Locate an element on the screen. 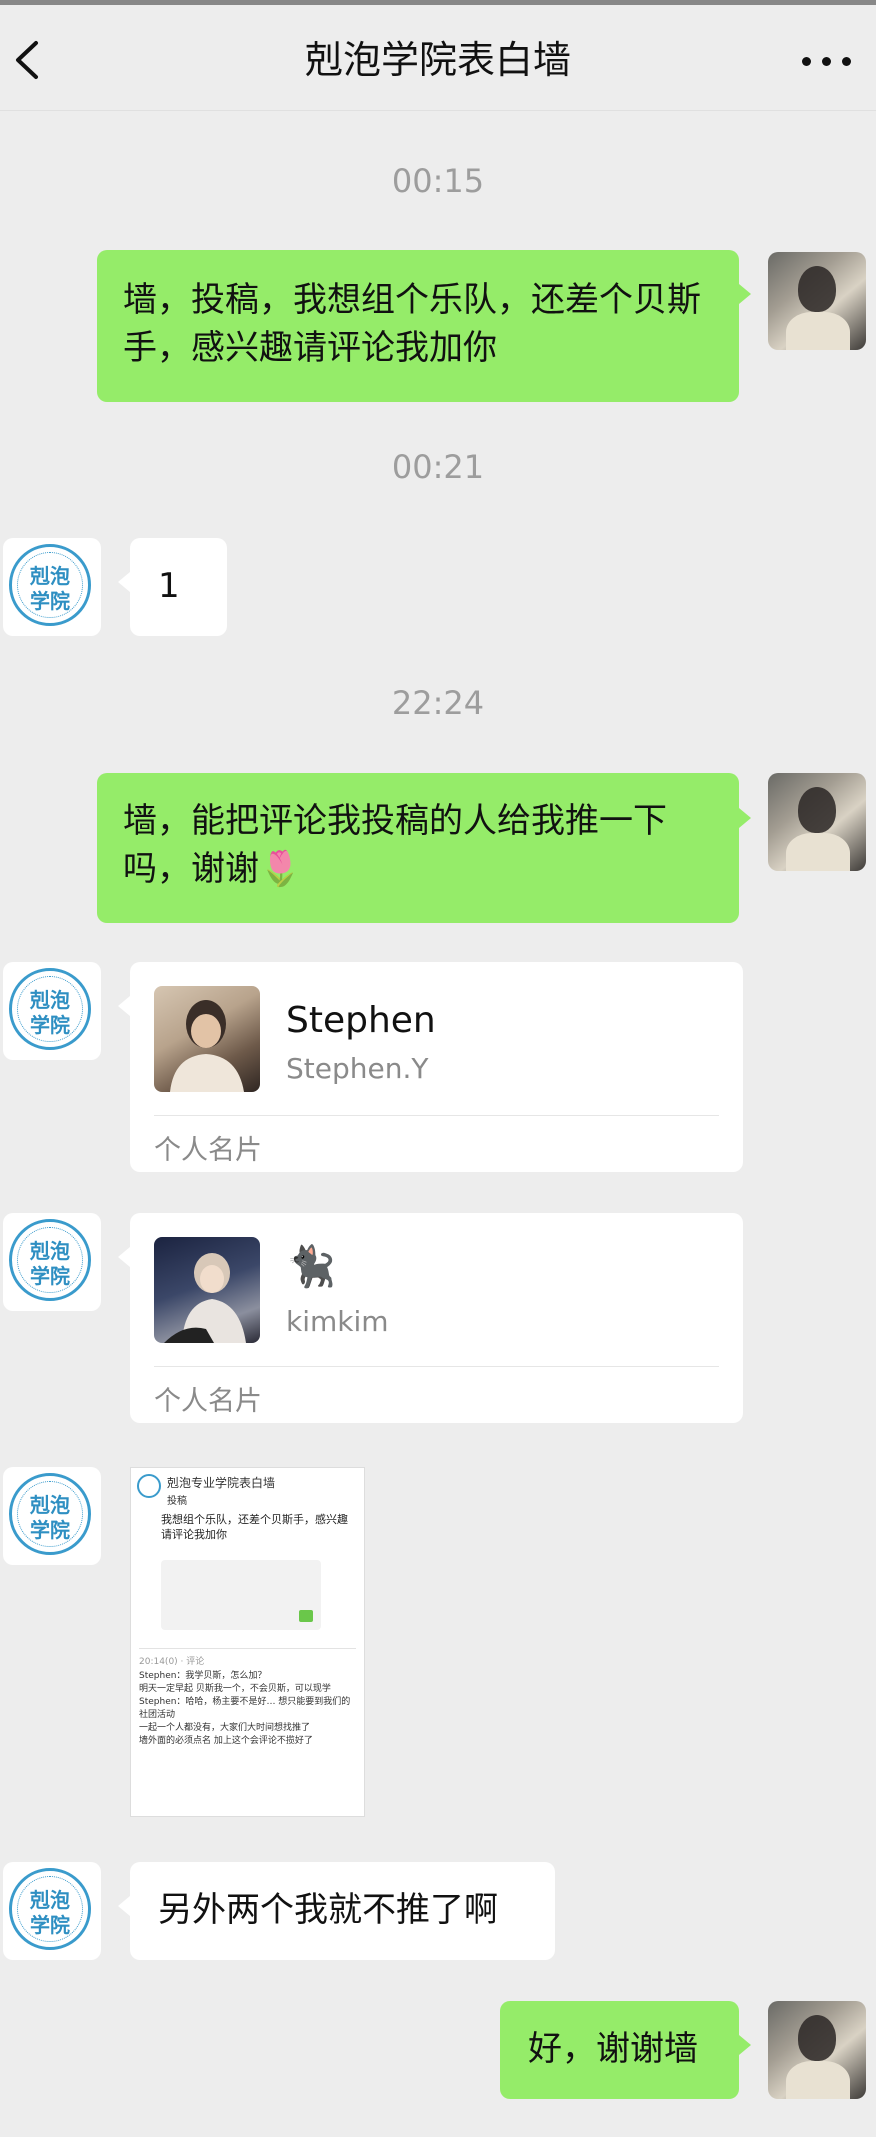 The width and height of the screenshot is (876, 2137). message-bubble-received: 另外两个我就不推了啊 is located at coordinates (342, 1911).